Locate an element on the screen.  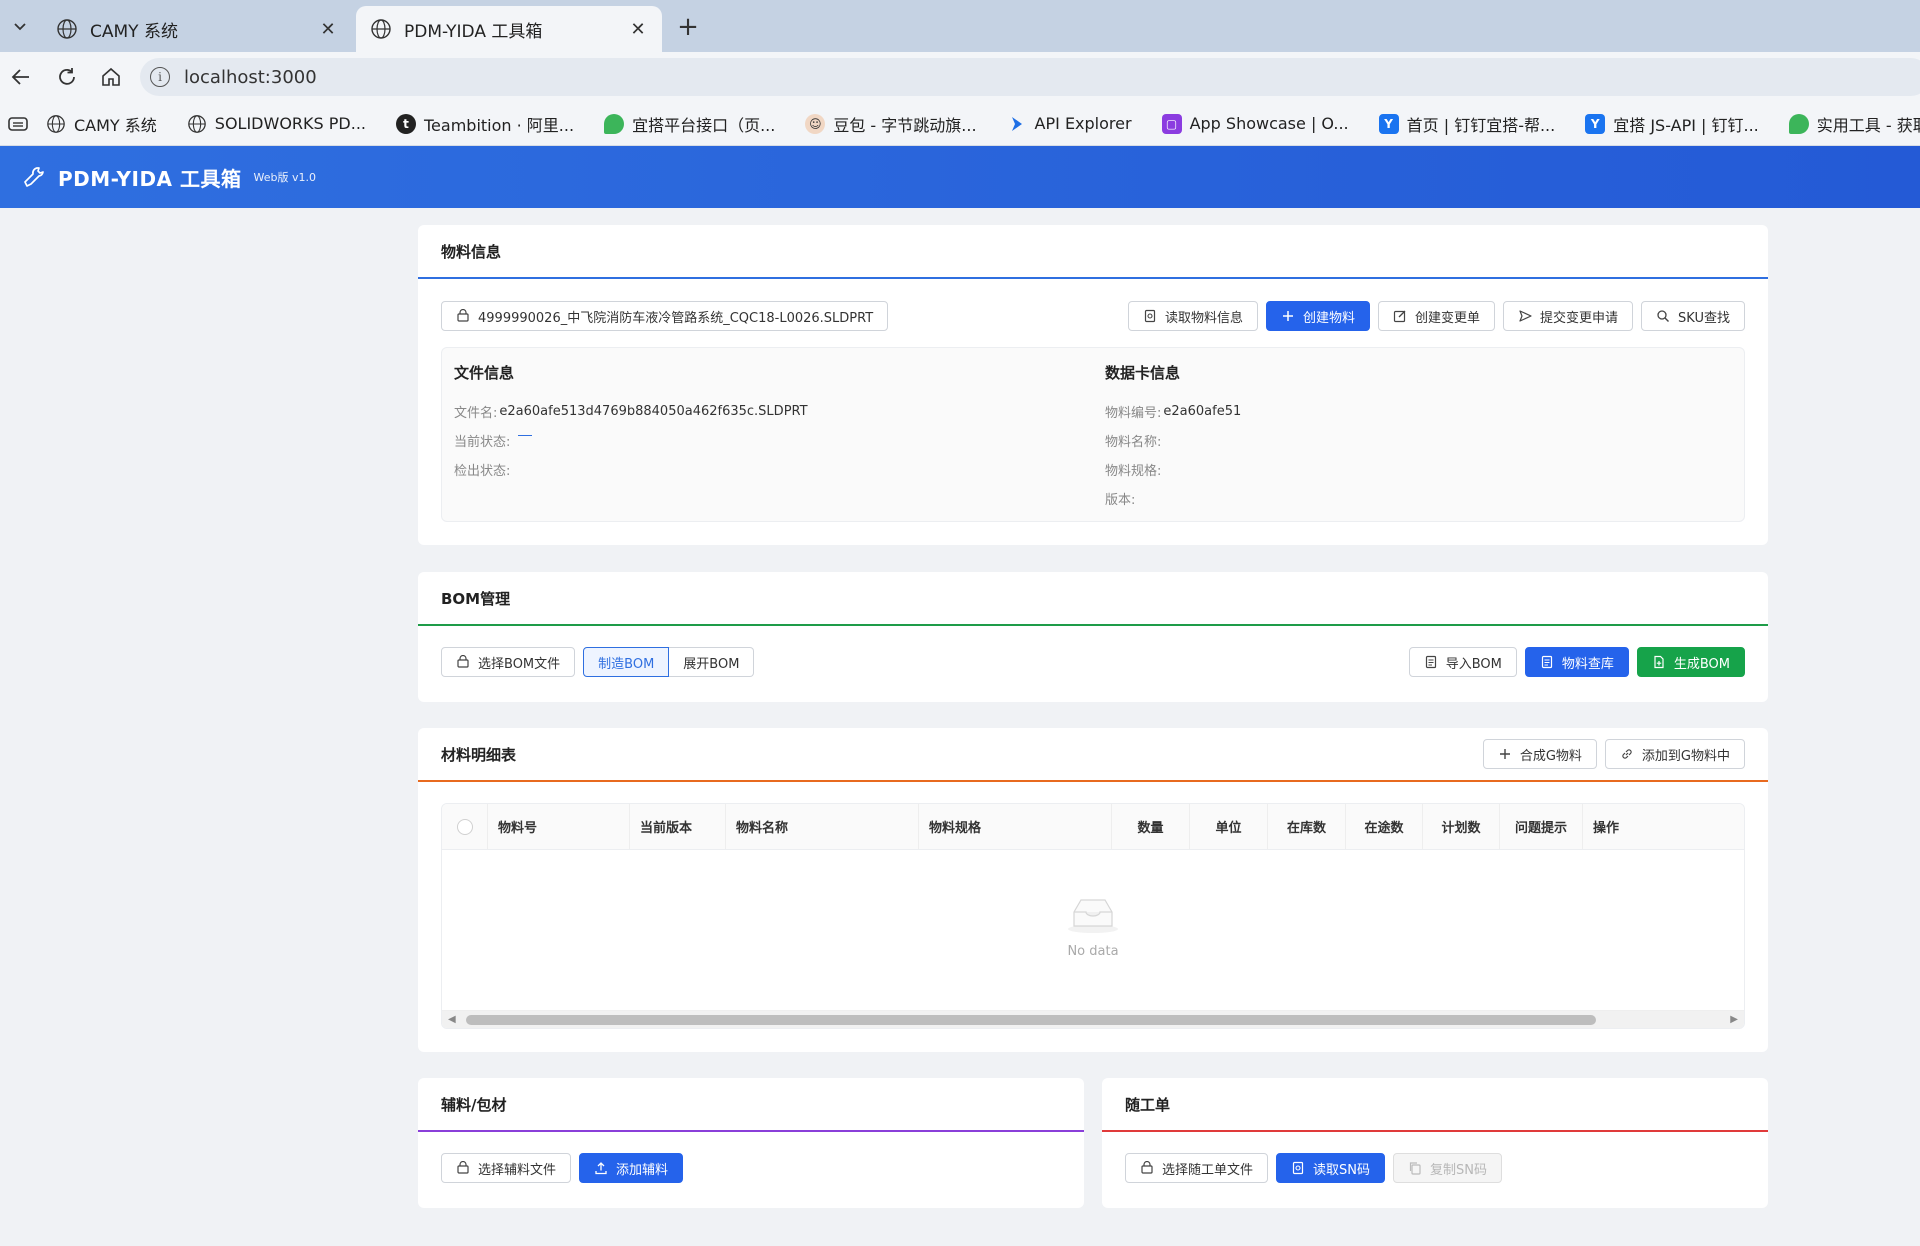
doubao-icon: ☺ is located at coordinates (815, 123).